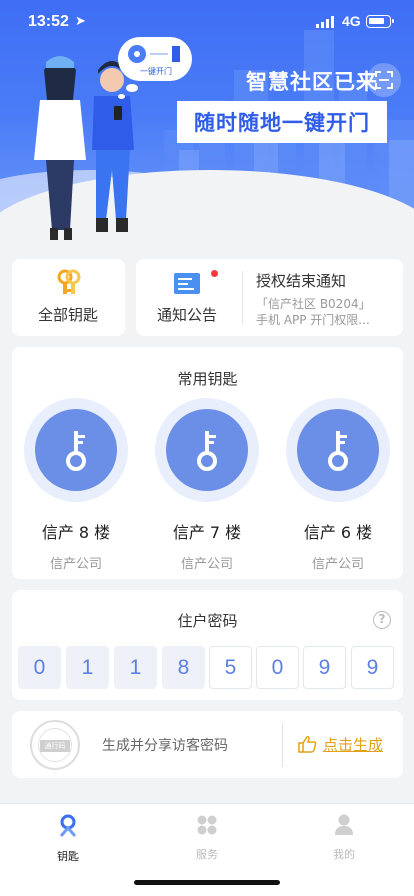 Image resolution: width=414 pixels, height=896 pixels. What do you see at coordinates (187, 283) in the screenshot?
I see `announcement-icon` at bounding box center [187, 283].